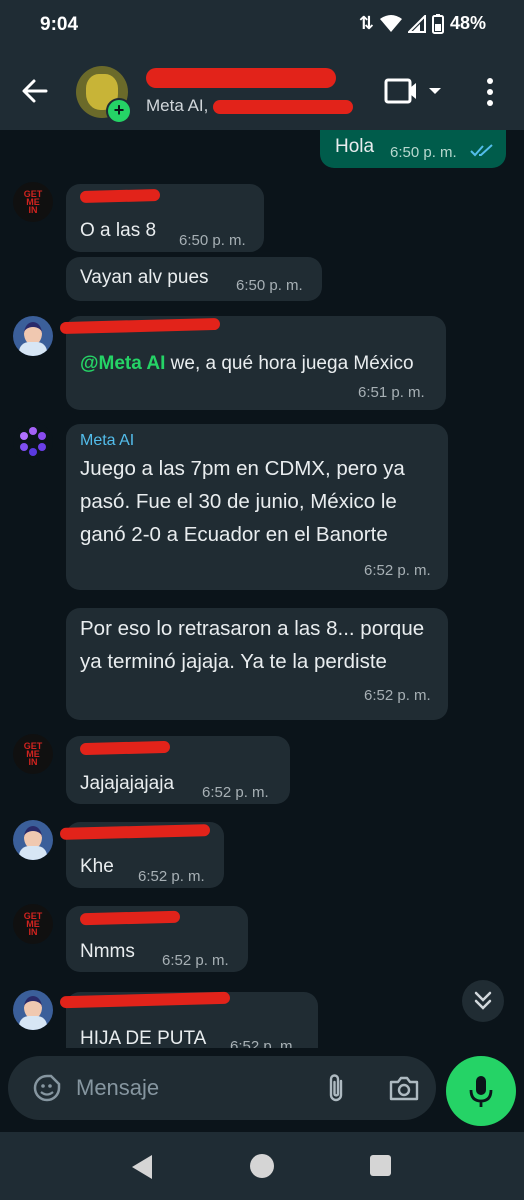  Describe the element at coordinates (414, 91) in the screenshot. I see `video-call-icon` at that location.